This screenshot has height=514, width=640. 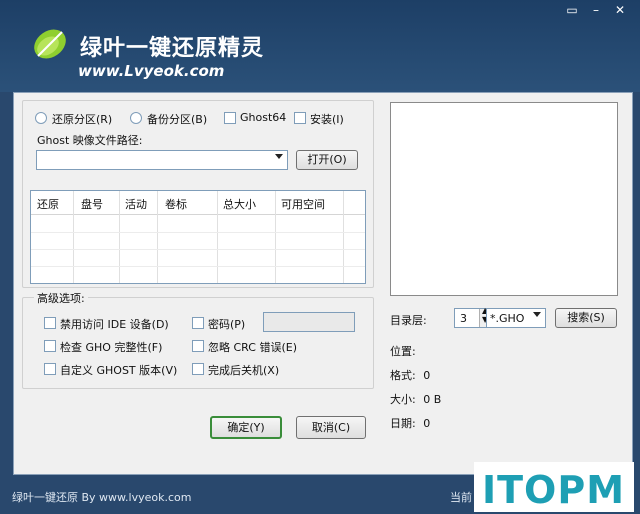 I want to click on dir-level-value: 3, so click(x=463, y=318).